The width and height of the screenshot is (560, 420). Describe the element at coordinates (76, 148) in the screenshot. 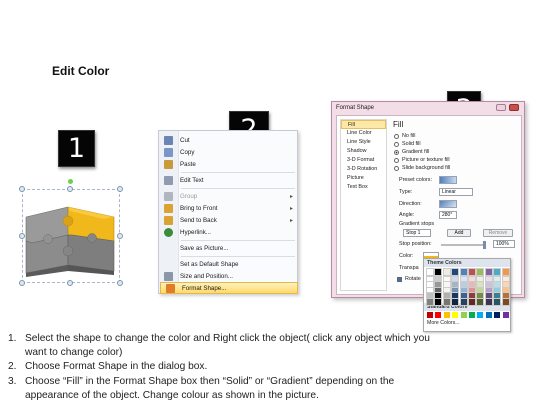

I see `step-badge-1: 1` at that location.